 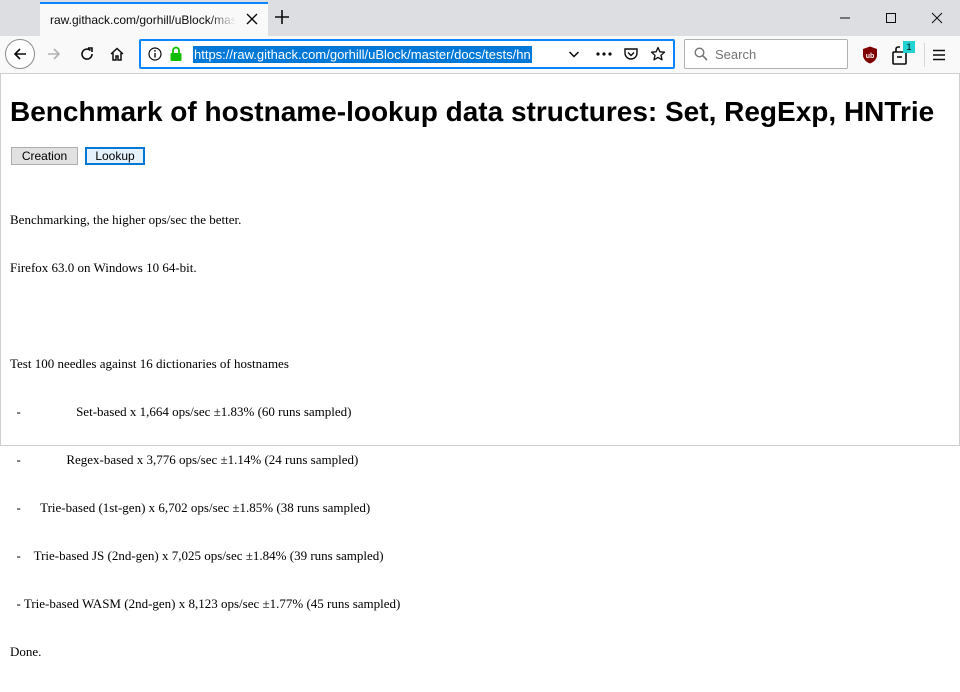 What do you see at coordinates (155, 54) in the screenshot?
I see `site-info-icon` at bounding box center [155, 54].